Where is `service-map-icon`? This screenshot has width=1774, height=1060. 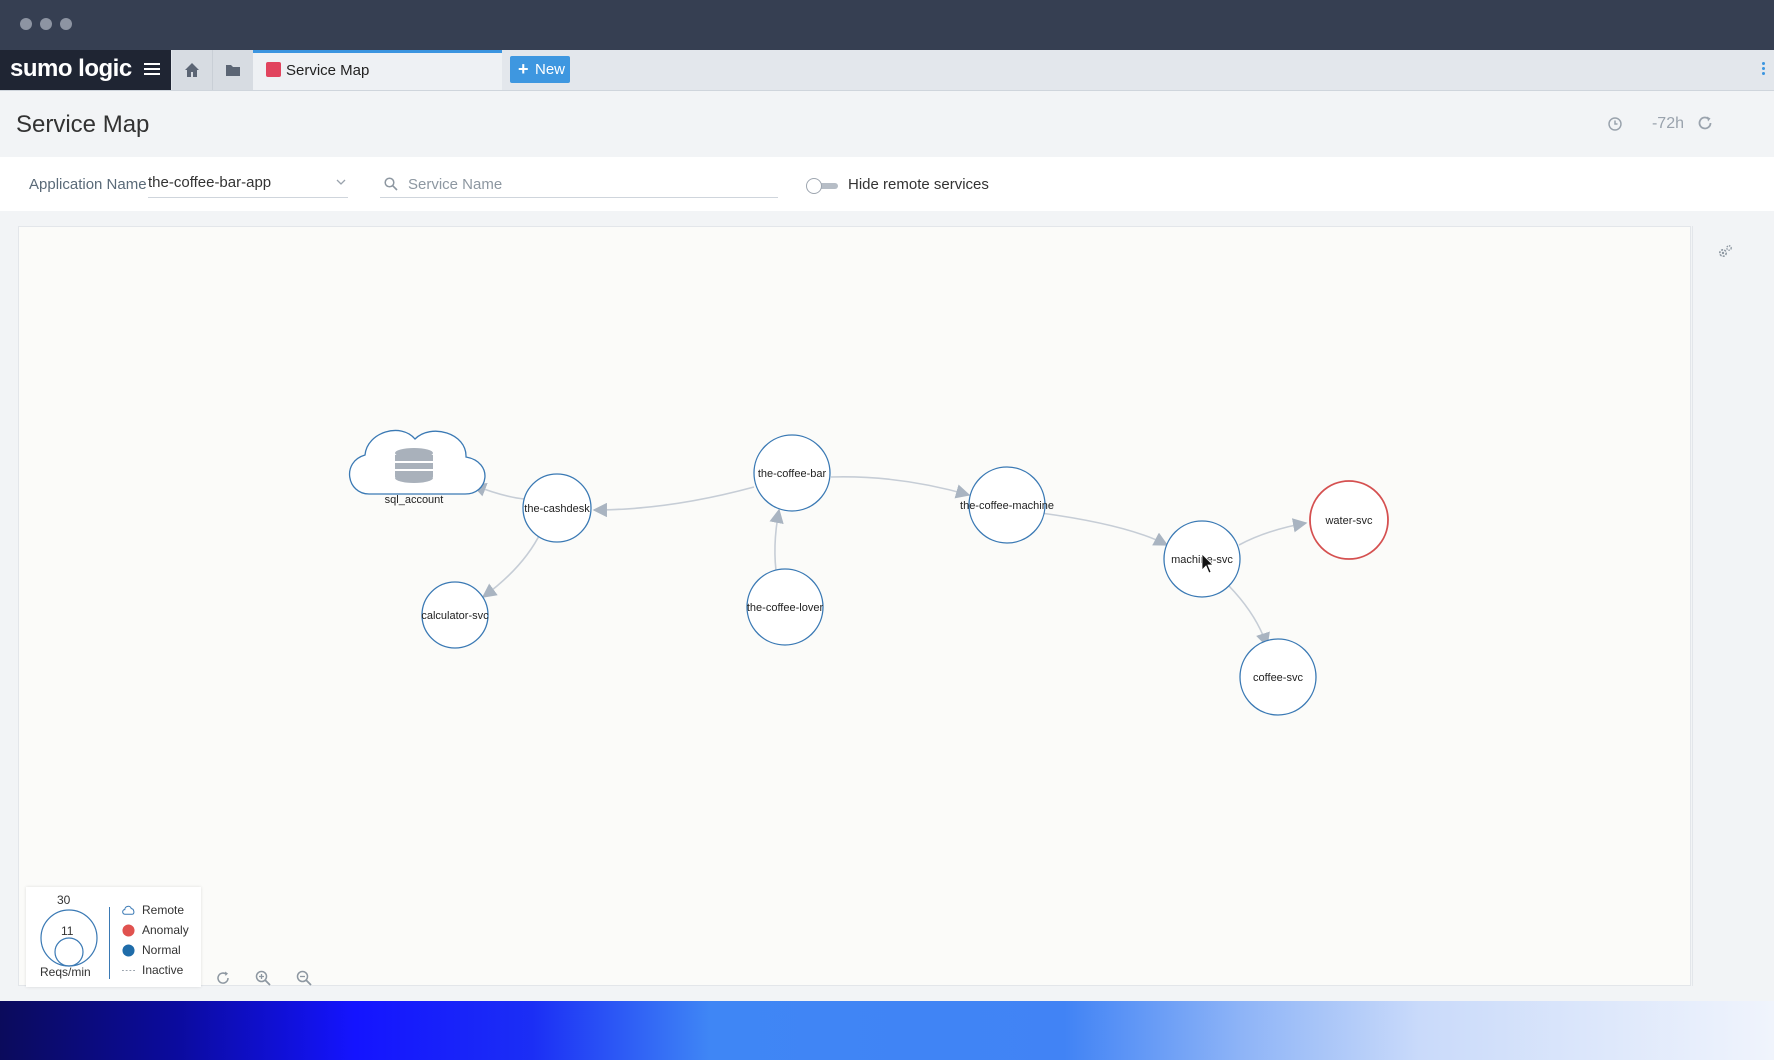
service-map-icon is located at coordinates (273, 69).